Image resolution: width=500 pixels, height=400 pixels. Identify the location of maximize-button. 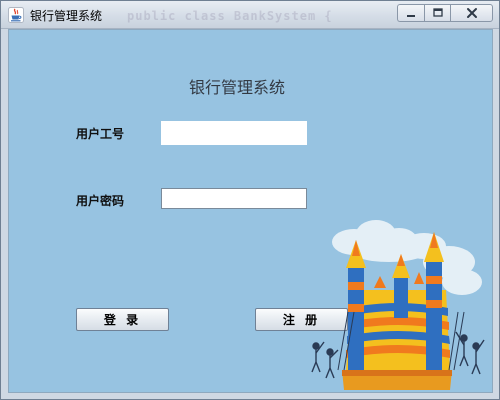
(437, 13).